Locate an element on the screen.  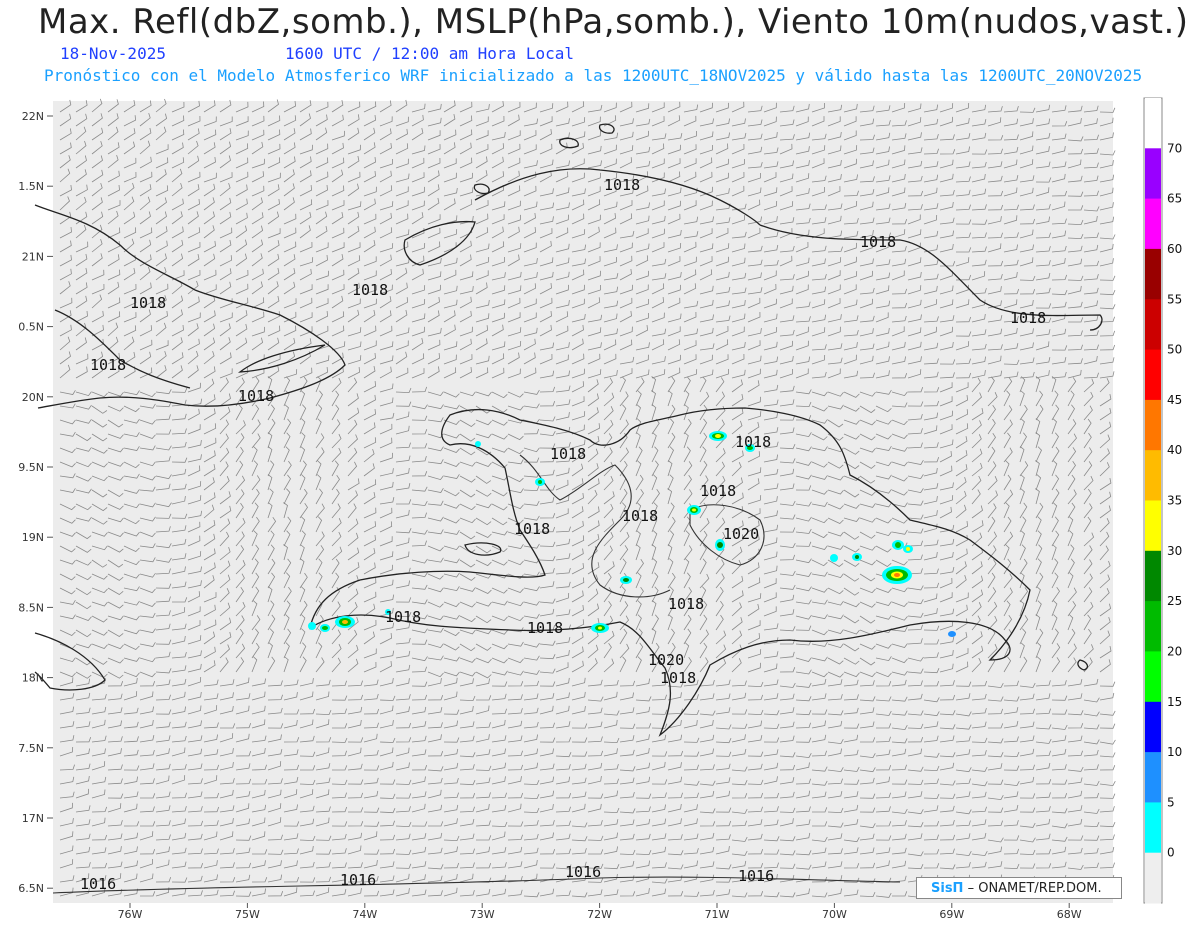
colorbar-label: 35 is located at coordinates (1174, 501).